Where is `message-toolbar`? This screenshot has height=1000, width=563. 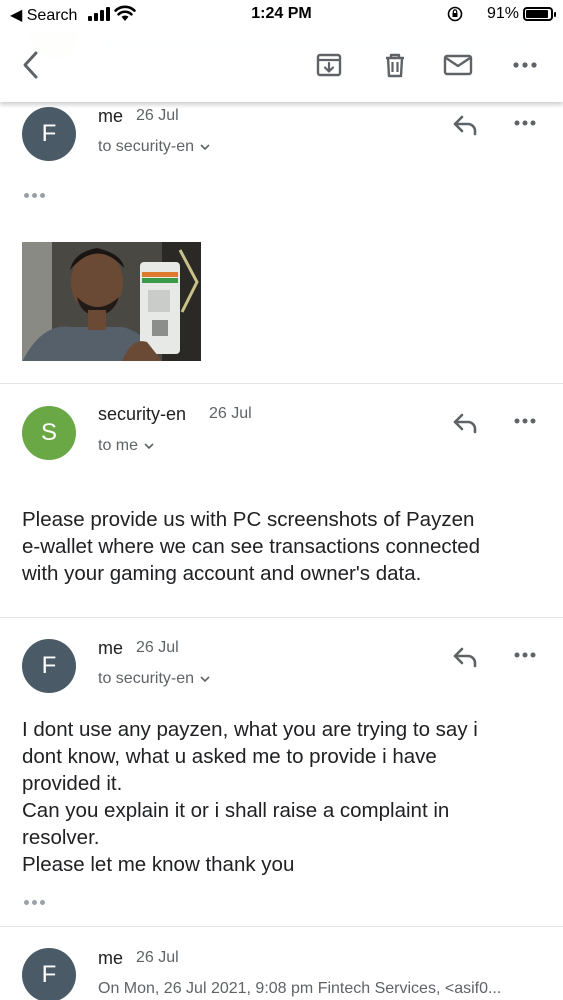
message-toolbar is located at coordinates (281, 66).